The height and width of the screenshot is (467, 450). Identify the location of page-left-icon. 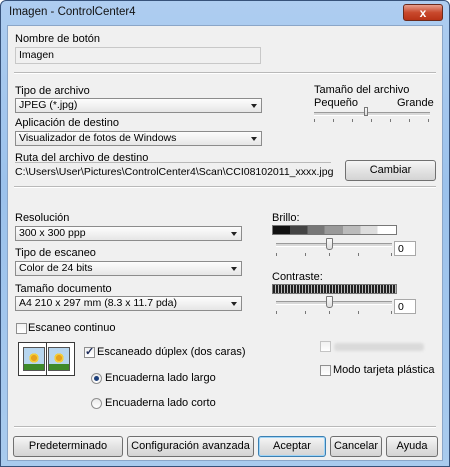
(34, 359).